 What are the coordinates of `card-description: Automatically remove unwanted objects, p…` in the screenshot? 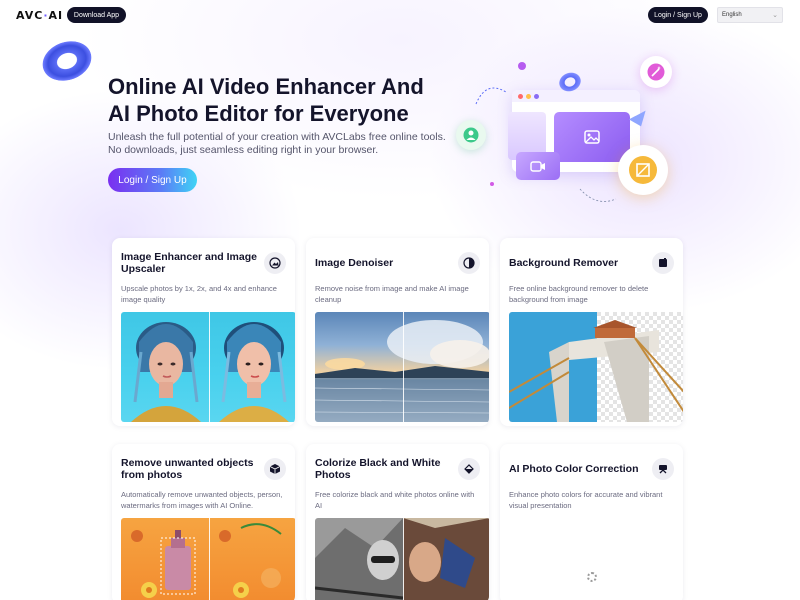 It's located at (202, 500).